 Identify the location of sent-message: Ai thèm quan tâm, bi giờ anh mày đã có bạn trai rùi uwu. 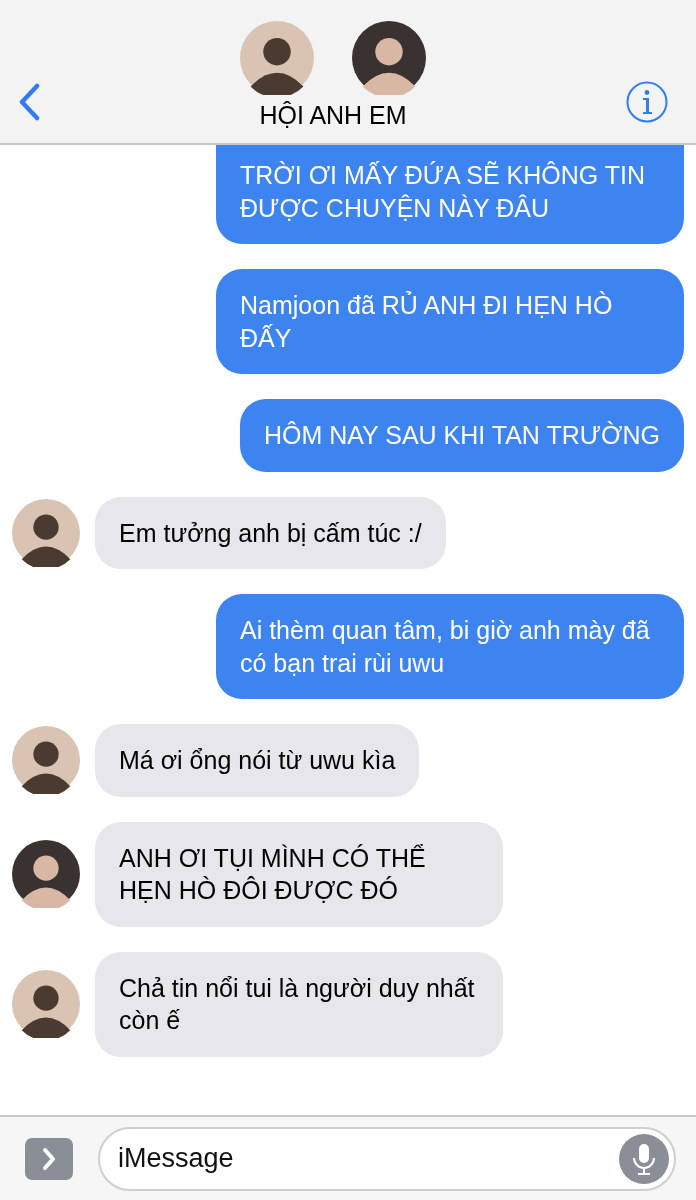
(450, 646).